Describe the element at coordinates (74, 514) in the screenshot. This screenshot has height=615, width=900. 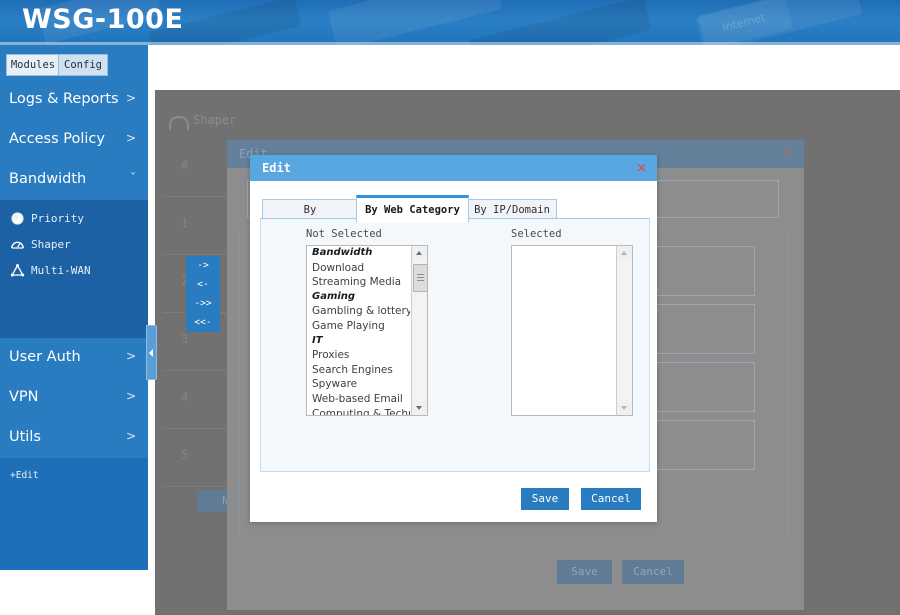
I see `sidebar-edit-section: +Edit` at that location.